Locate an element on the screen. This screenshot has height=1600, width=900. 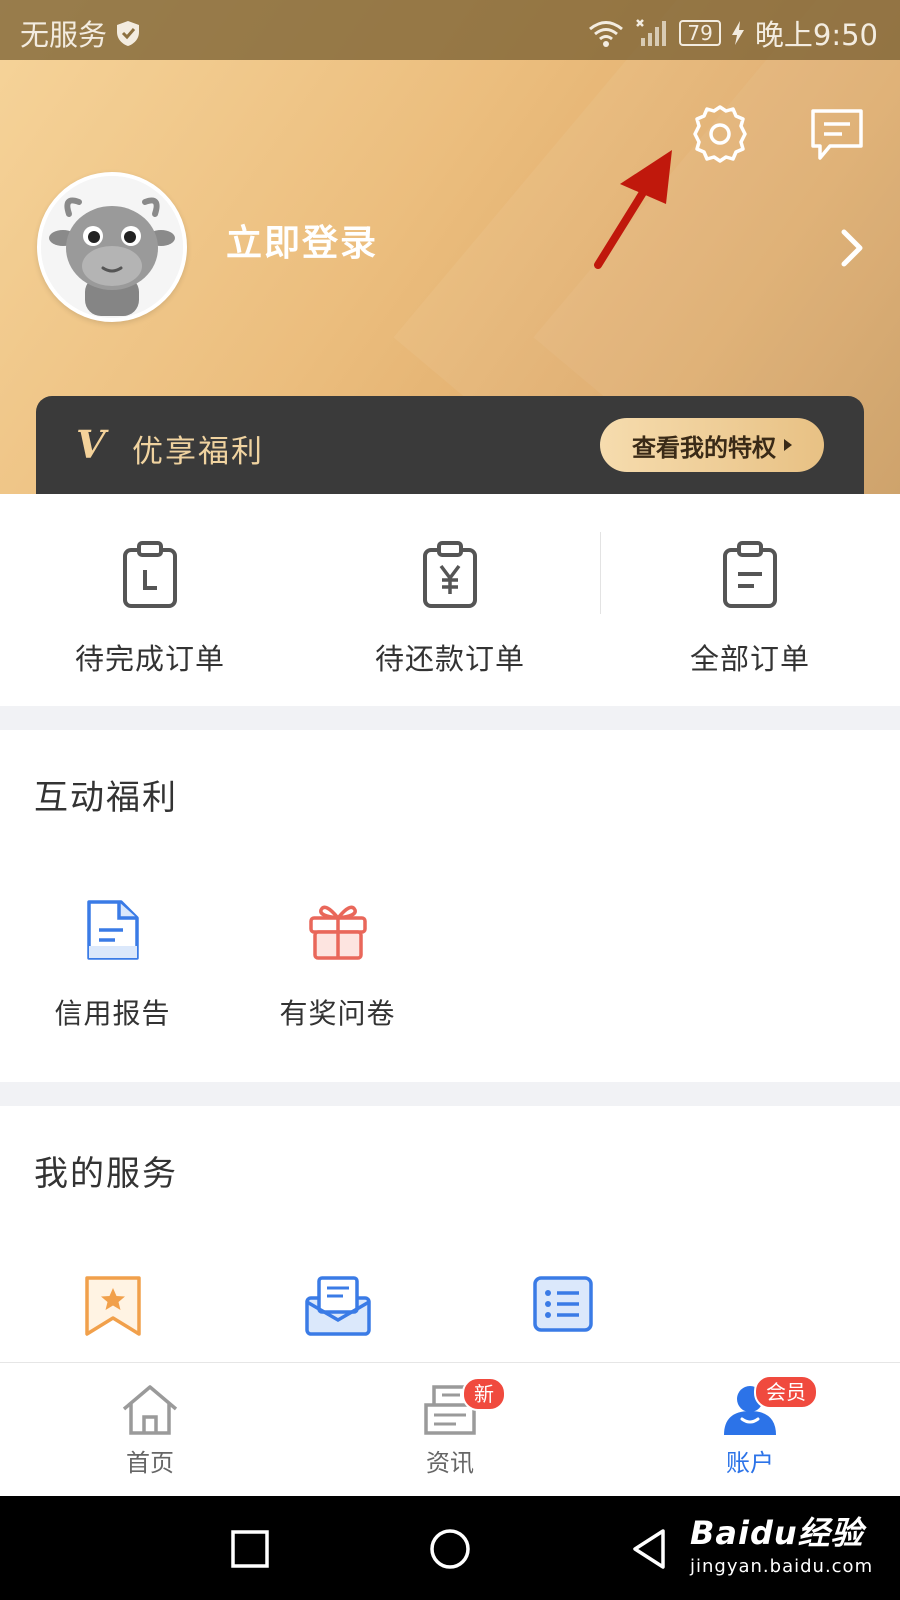
order-pending-complete: 待完成订单 is located at coordinates (150, 609).